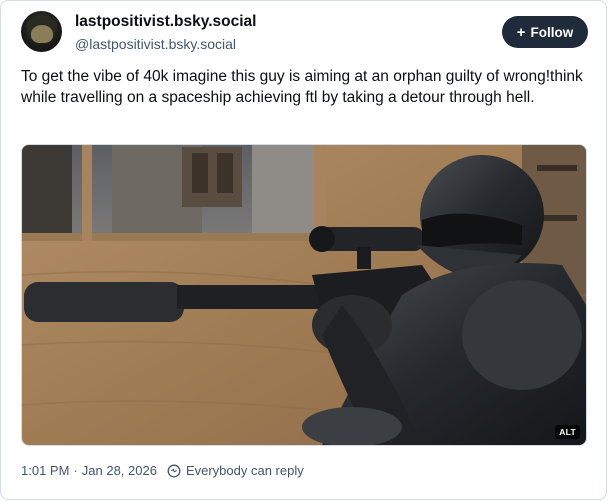 Image resolution: width=609 pixels, height=502 pixels. I want to click on reply-setting: Everybody can reply, so click(245, 470).